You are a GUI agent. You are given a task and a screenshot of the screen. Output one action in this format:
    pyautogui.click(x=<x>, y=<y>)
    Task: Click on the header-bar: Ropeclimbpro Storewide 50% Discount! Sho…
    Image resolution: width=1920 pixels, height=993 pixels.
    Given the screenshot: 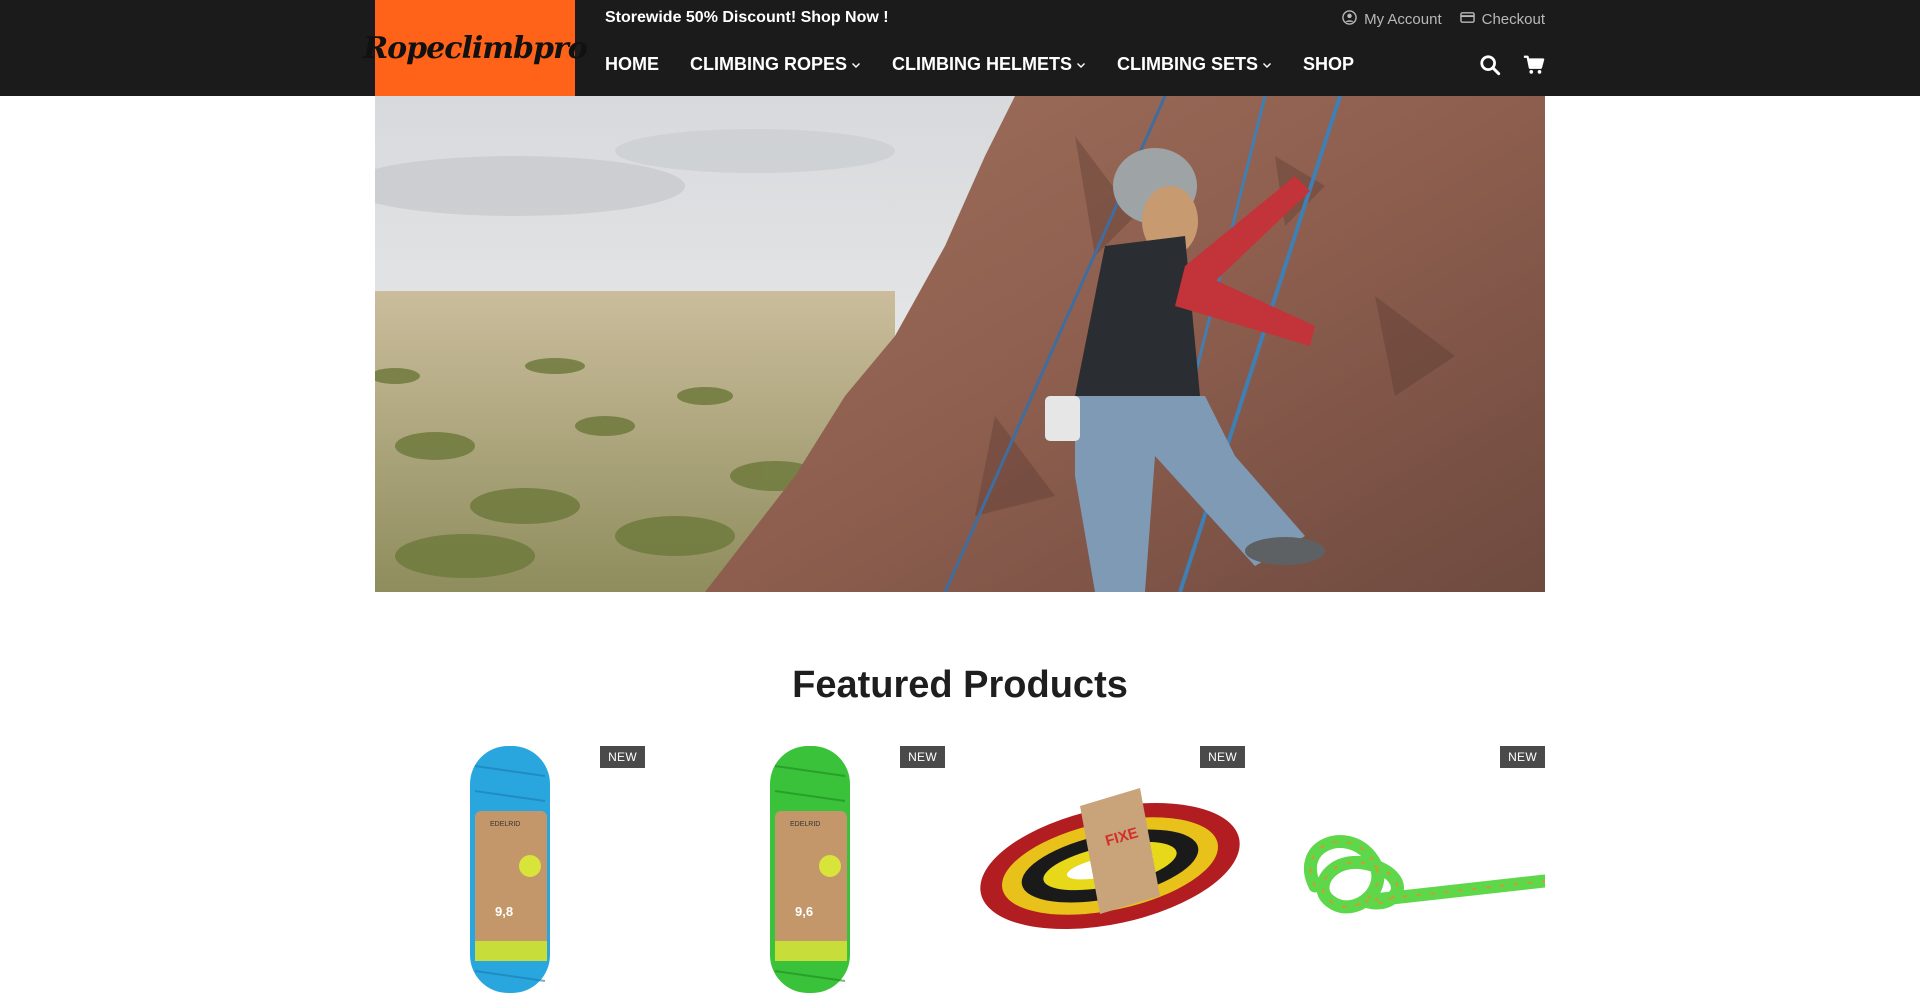 What is the action you would take?
    pyautogui.click(x=960, y=48)
    